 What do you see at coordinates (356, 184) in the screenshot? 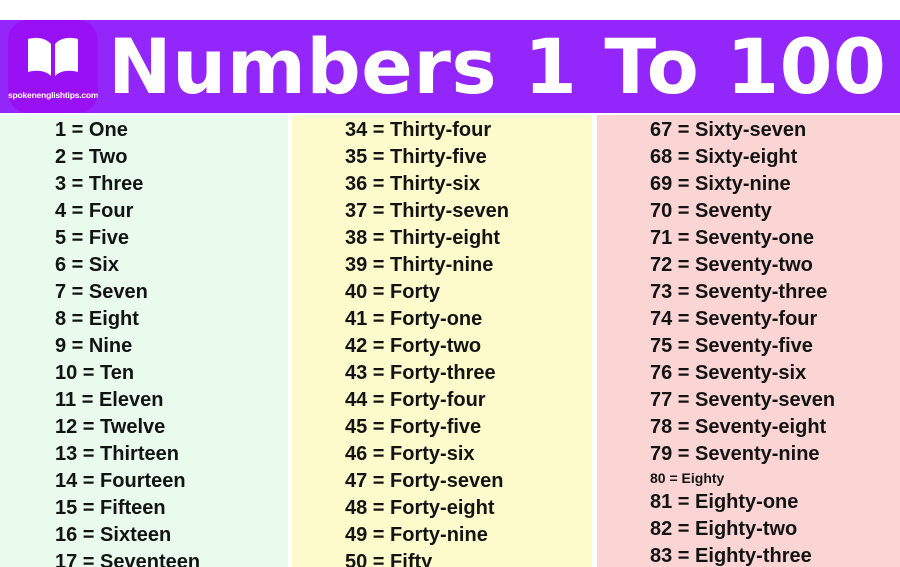
I see `number-value: 36` at bounding box center [356, 184].